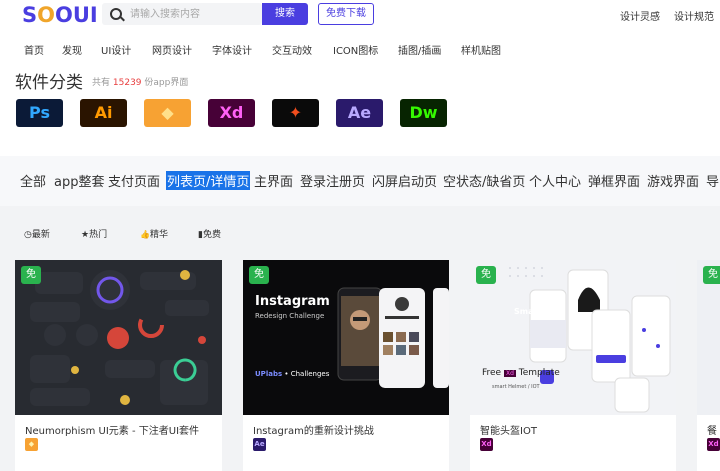 The width and height of the screenshot is (720, 471). Describe the element at coordinates (508, 429) in the screenshot. I see `card-title: 智能头盔IOT` at that location.